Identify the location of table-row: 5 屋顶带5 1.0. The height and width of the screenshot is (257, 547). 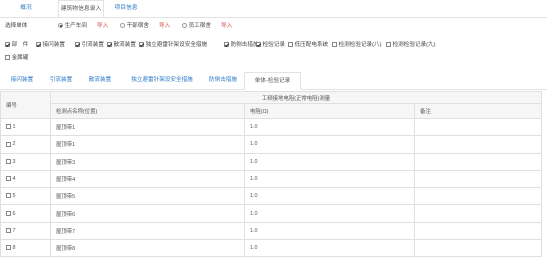
(271, 196).